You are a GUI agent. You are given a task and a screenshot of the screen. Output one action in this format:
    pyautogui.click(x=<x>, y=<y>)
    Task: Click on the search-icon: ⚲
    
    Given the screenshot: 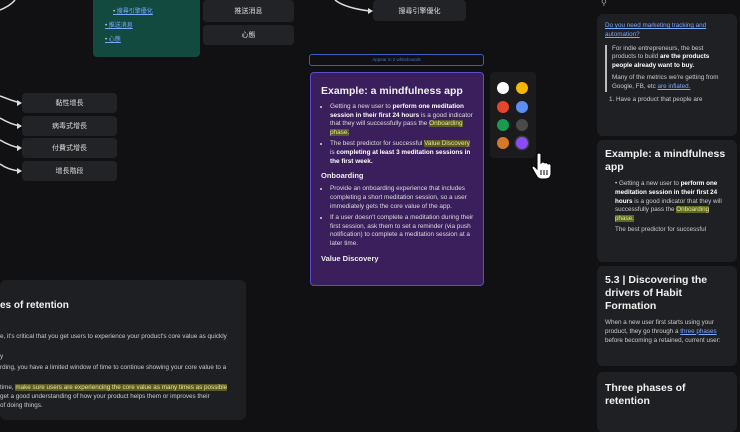 What is the action you would take?
    pyautogui.click(x=604, y=3)
    